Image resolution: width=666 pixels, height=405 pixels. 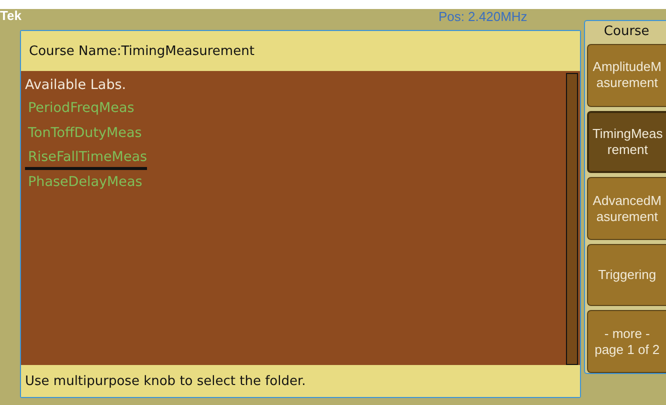 I want to click on lab-item: TonToffDutyMeas, so click(x=83, y=132).